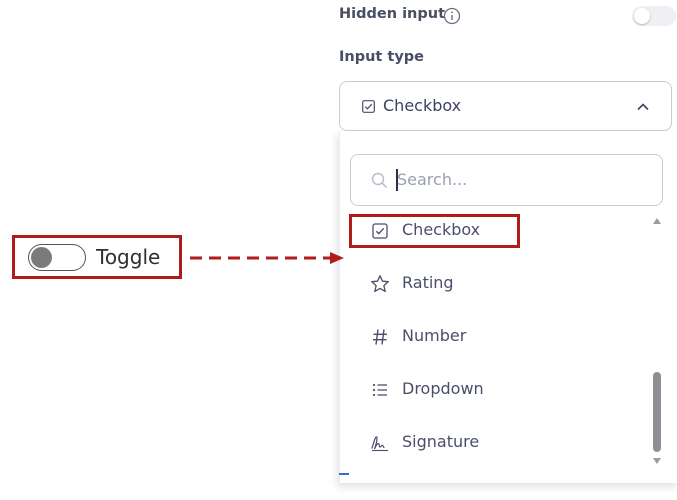  What do you see at coordinates (443, 388) in the screenshot?
I see `option-label: Dropdown` at bounding box center [443, 388].